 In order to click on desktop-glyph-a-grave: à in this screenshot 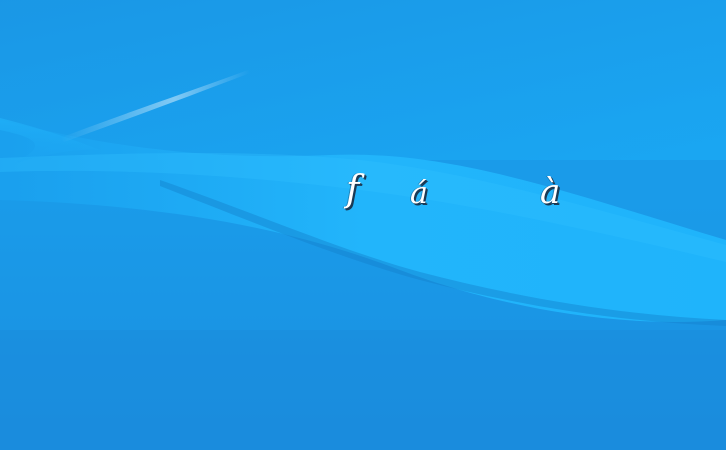, I will do `click(550, 192)`.